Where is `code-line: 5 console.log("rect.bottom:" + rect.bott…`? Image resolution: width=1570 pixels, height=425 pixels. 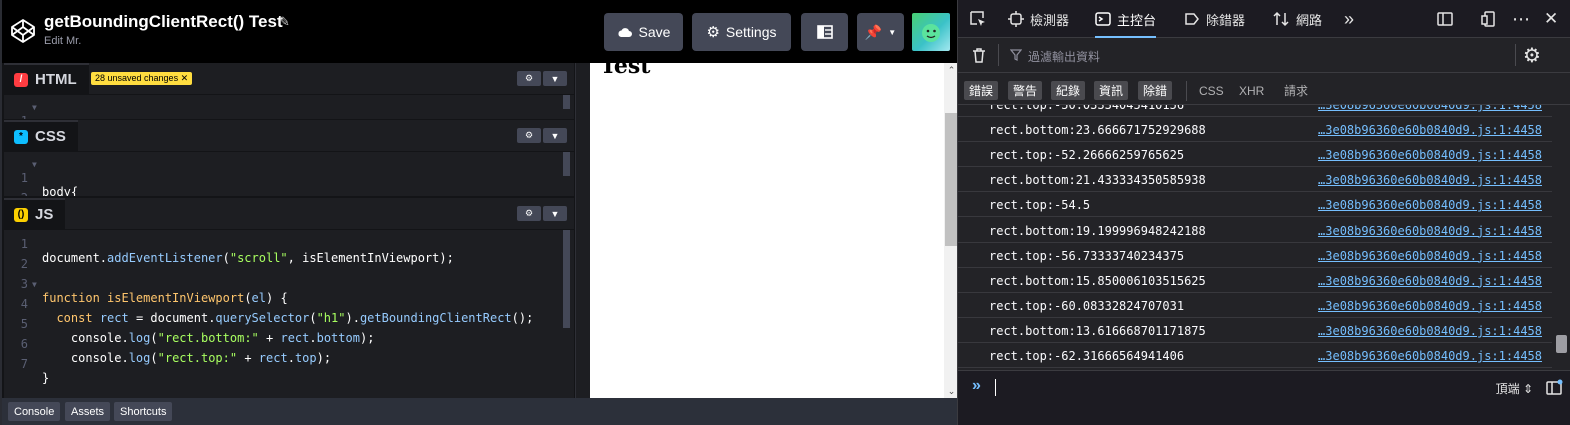 code-line: 5 console.log("rect.bottom:" + rect.bott… is located at coordinates (197, 331).